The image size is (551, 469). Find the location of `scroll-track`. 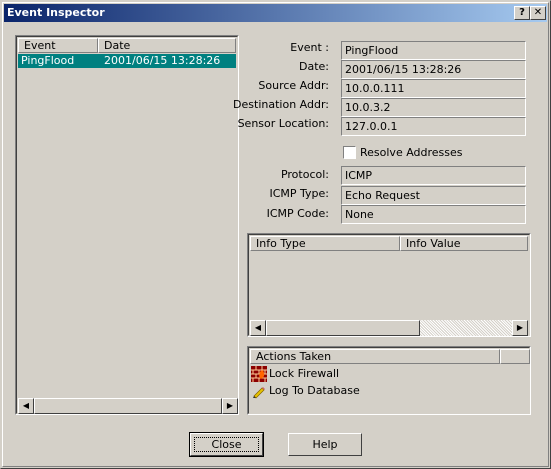

scroll-track is located at coordinates (466, 328).